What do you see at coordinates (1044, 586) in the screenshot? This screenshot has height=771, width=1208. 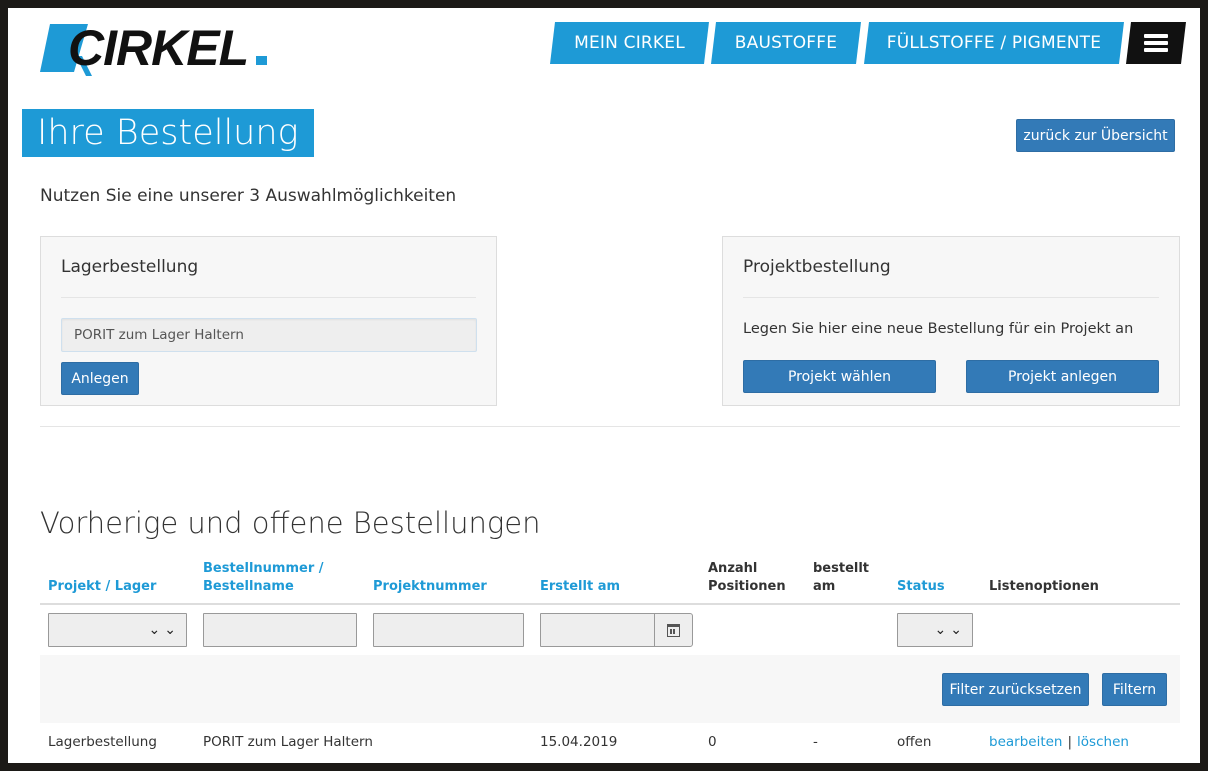 I see `column-header-listenoptionen: Listenoptionen` at bounding box center [1044, 586].